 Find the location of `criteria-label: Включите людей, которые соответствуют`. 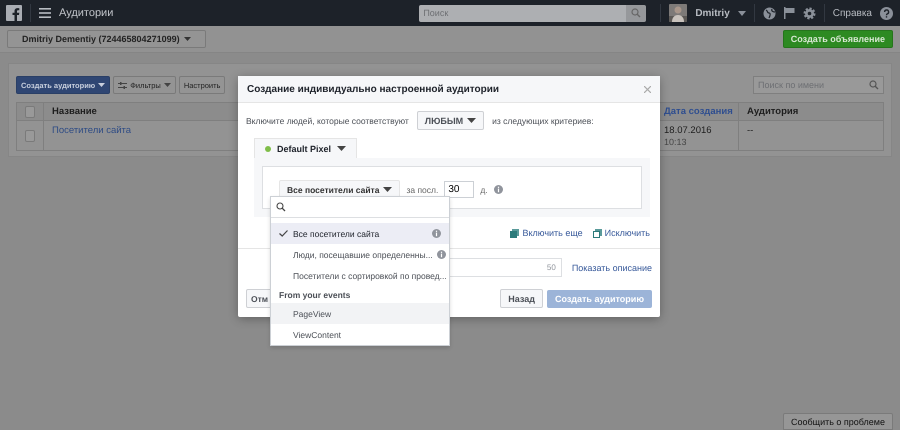

criteria-label: Включите людей, которые соответствуют is located at coordinates (327, 121).